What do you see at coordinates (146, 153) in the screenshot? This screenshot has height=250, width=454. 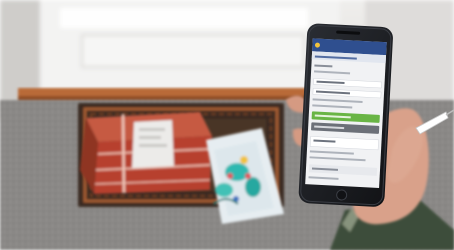 I see `package-box` at bounding box center [146, 153].